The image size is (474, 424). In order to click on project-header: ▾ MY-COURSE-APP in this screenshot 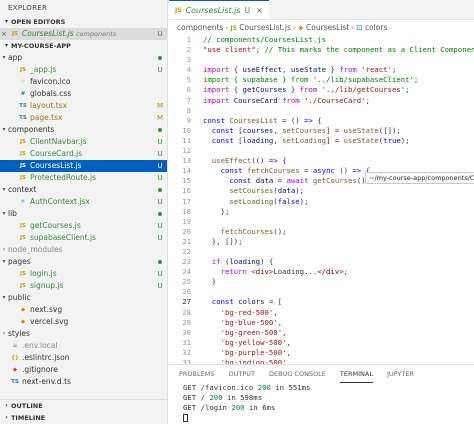, I will do `click(83, 46)`.